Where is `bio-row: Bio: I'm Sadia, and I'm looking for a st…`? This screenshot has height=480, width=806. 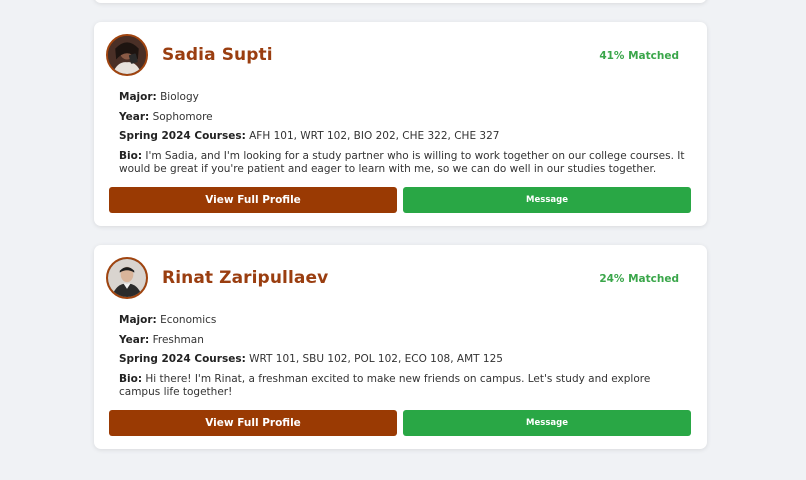 bio-row: Bio: I'm Sadia, and I'm looking for a st… is located at coordinates (402, 163).